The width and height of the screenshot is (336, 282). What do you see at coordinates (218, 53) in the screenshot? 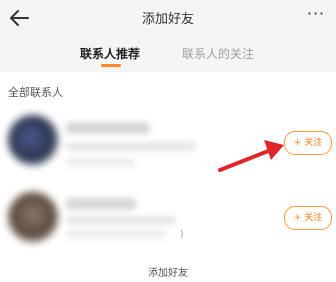
I see `tab-contacts-following: 联系人的关注` at bounding box center [218, 53].